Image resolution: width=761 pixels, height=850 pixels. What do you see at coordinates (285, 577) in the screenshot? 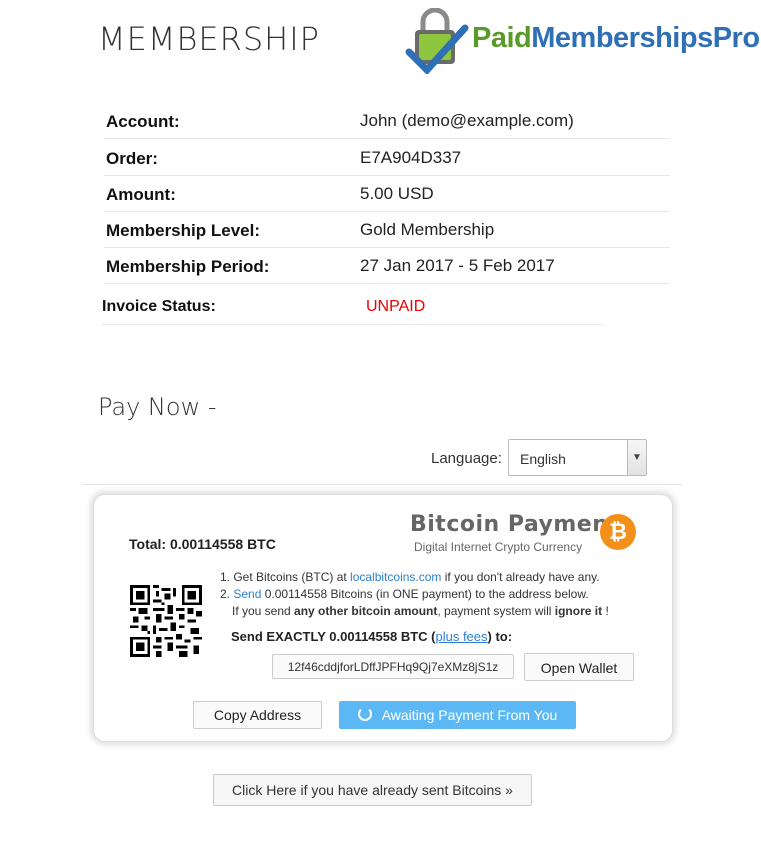
I see `step-text: 1. Get Bitcoins (BTC) at` at bounding box center [285, 577].